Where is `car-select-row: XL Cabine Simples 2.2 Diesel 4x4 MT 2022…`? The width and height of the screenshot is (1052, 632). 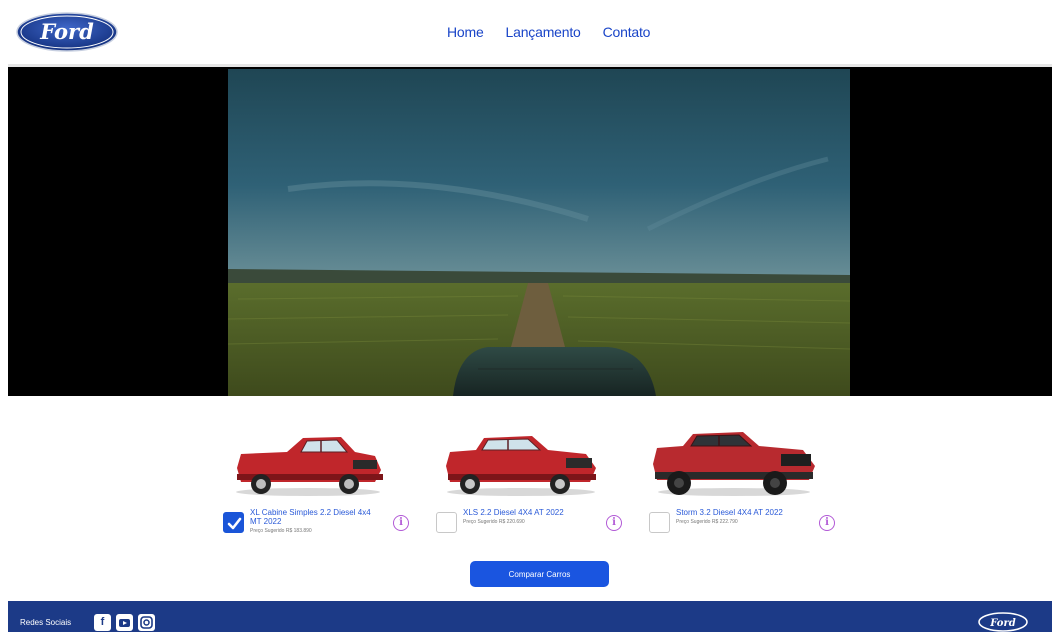 car-select-row: XL Cabine Simples 2.2 Diesel 4x4 MT 2022… is located at coordinates (323, 523).